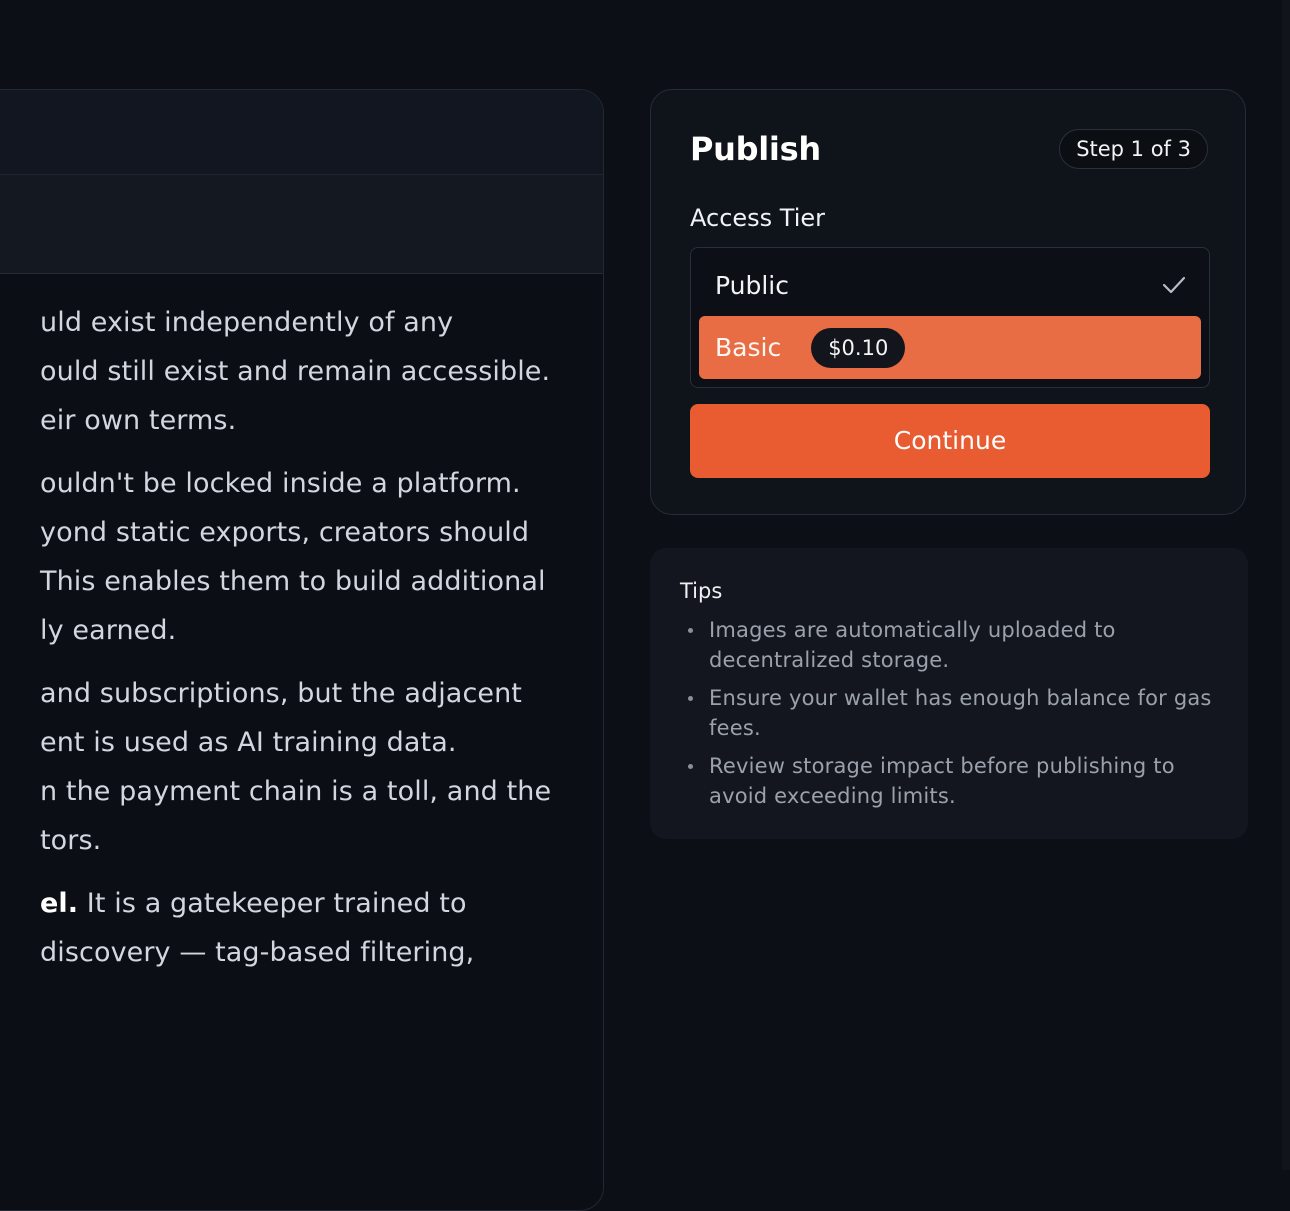 The width and height of the screenshot is (1290, 1211). I want to click on price-badge: $0.10, so click(858, 347).